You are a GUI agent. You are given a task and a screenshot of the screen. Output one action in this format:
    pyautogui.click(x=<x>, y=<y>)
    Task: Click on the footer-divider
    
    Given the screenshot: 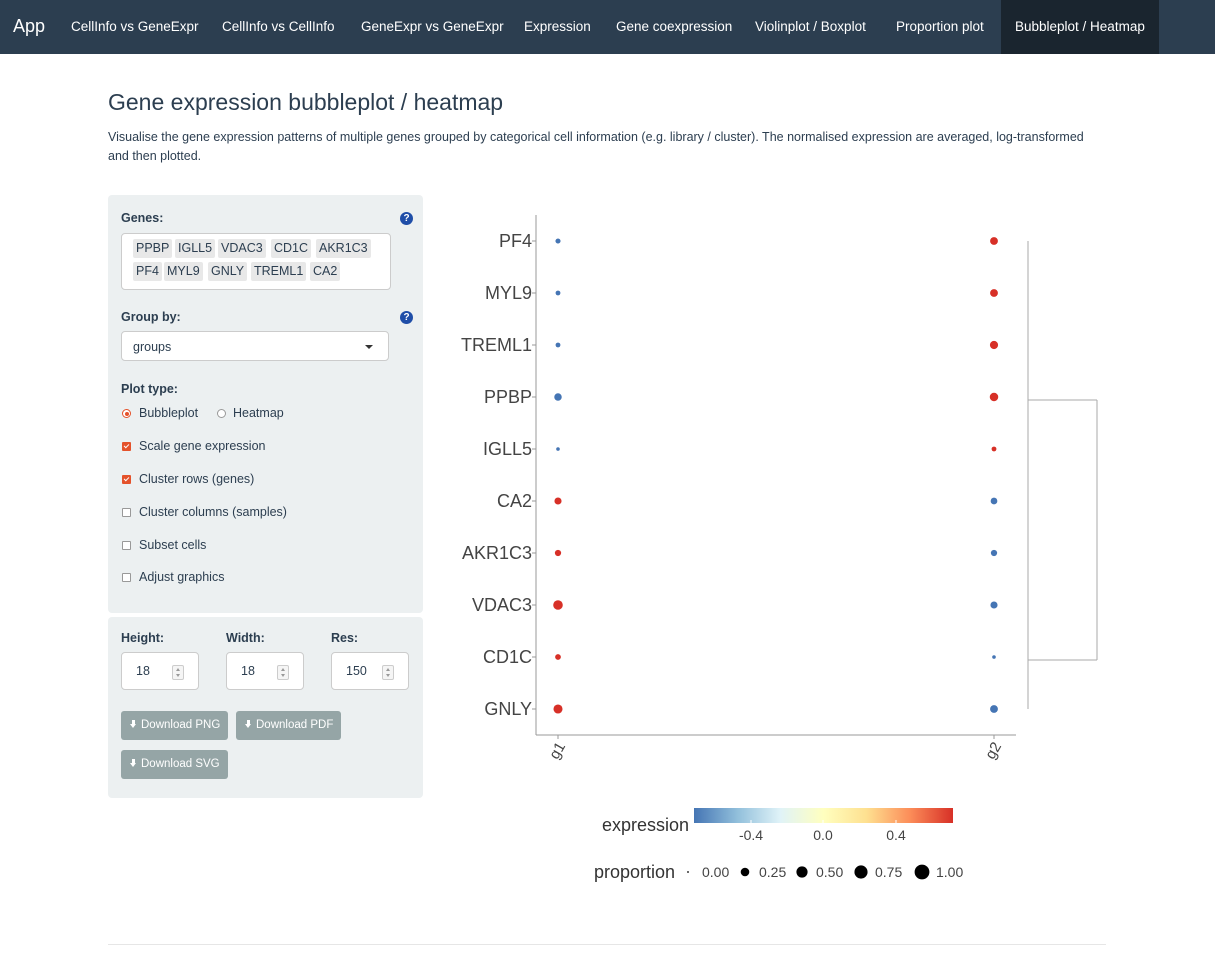 What is the action you would take?
    pyautogui.click(x=607, y=944)
    